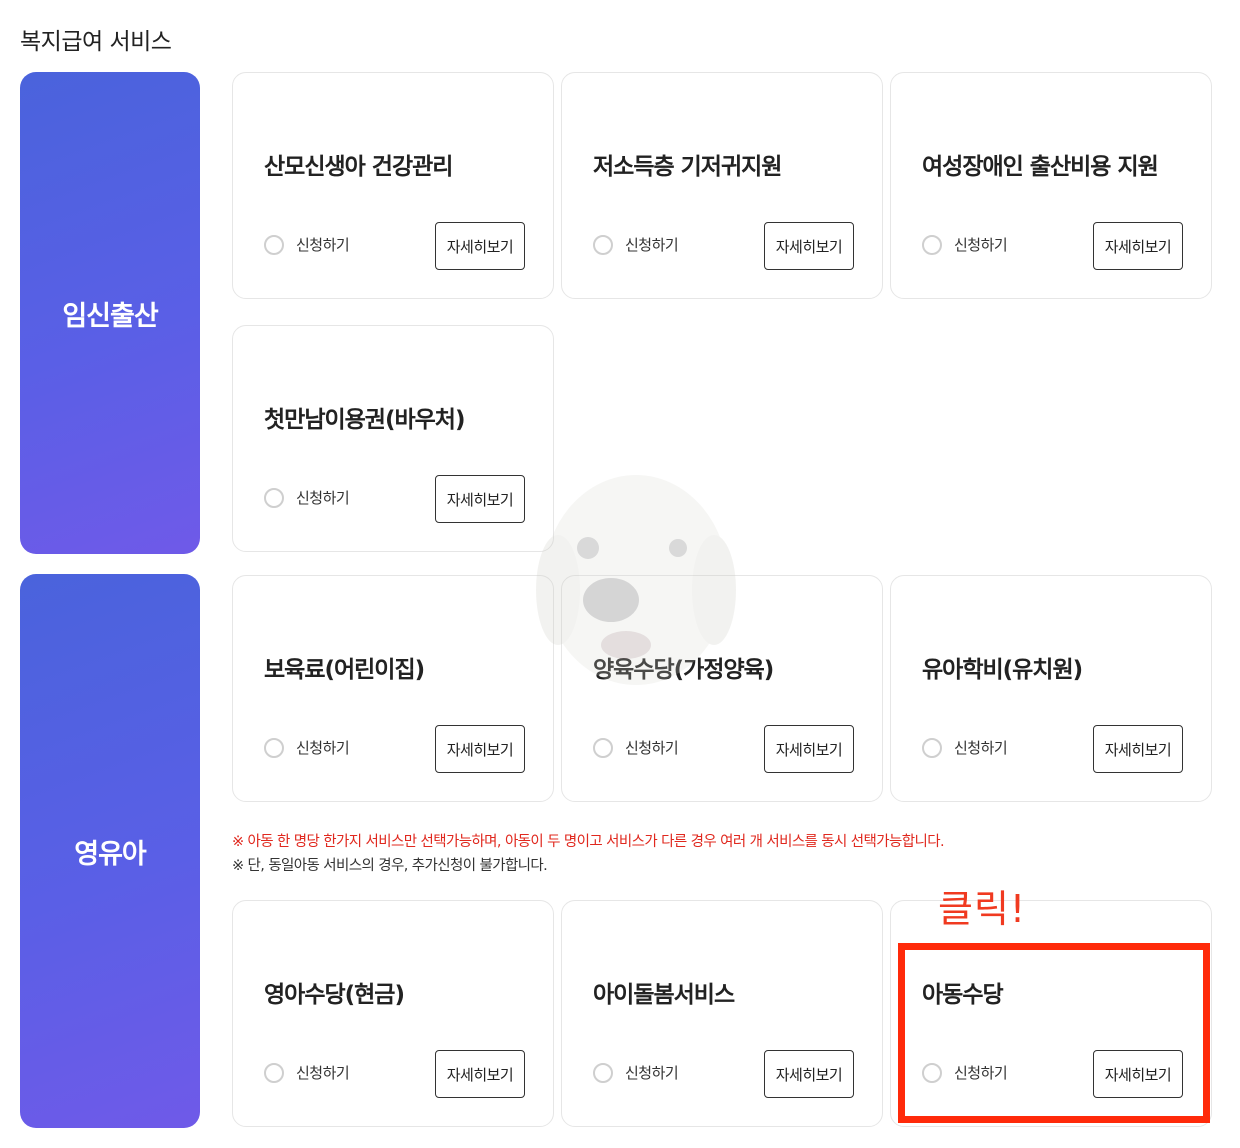  I want to click on service-title: 아이돌봄서비스, so click(664, 995).